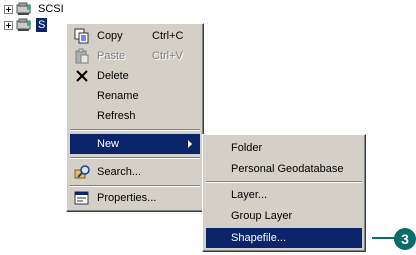 This screenshot has height=255, width=416. Describe the element at coordinates (135, 36) in the screenshot. I see `menu-item-copy: Copy Ctrl+C` at that location.